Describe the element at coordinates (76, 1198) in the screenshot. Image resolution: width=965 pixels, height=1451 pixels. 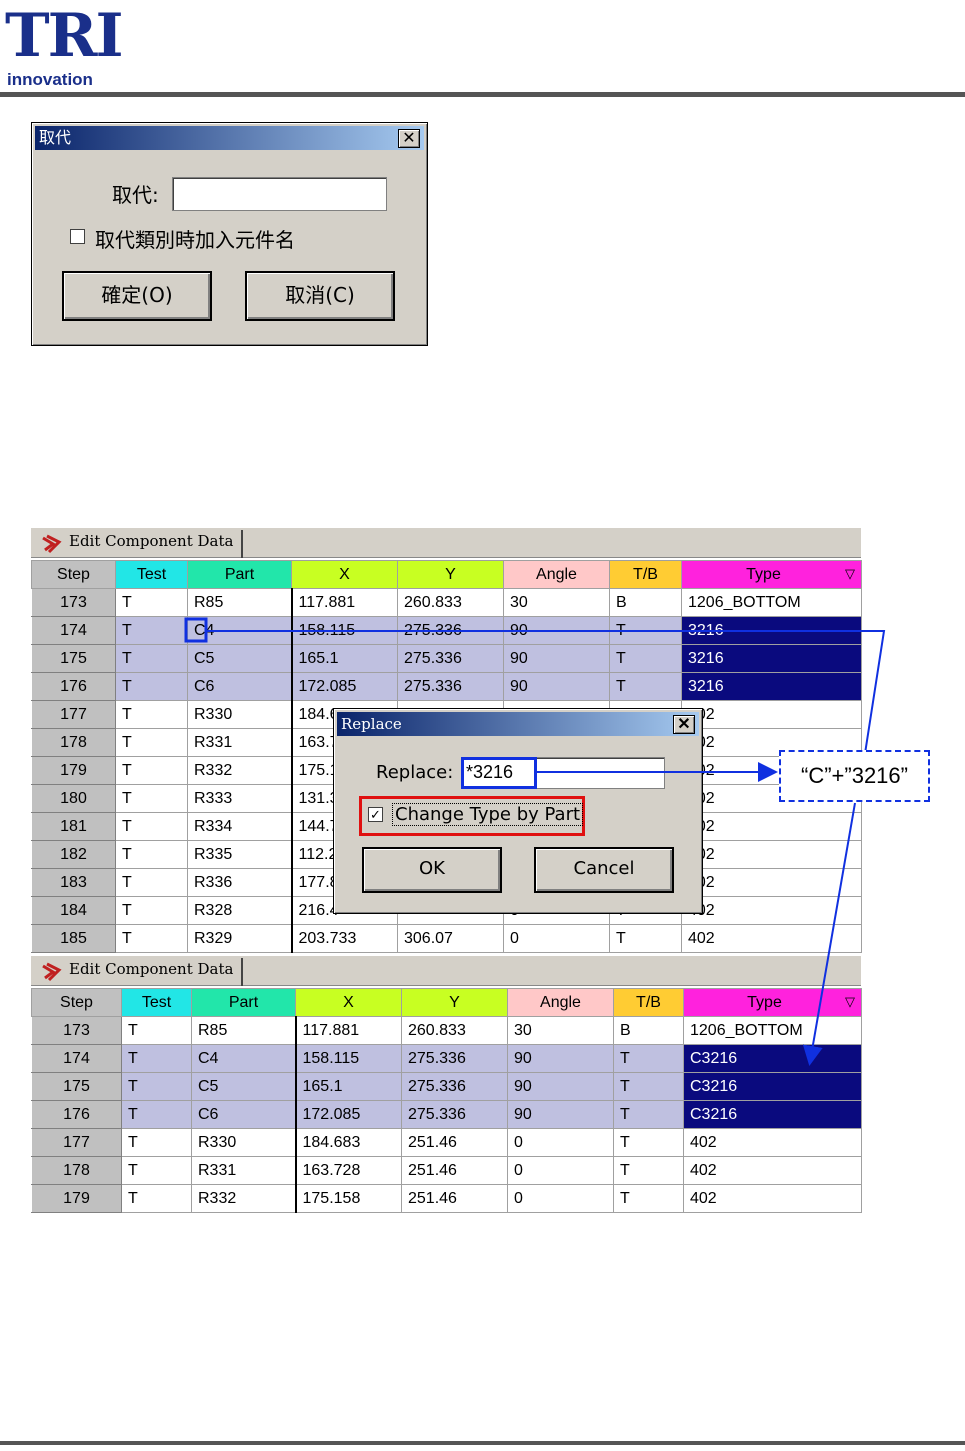
I see `cell-step: 179` at that location.